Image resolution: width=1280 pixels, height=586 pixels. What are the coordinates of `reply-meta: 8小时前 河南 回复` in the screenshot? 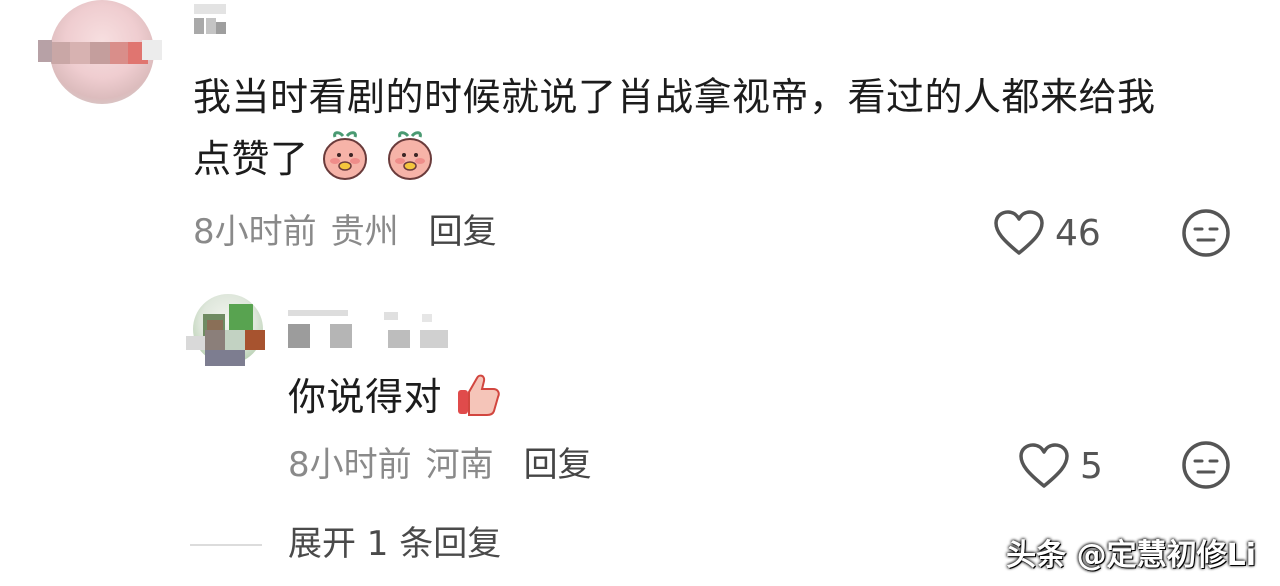 It's located at (440, 465).